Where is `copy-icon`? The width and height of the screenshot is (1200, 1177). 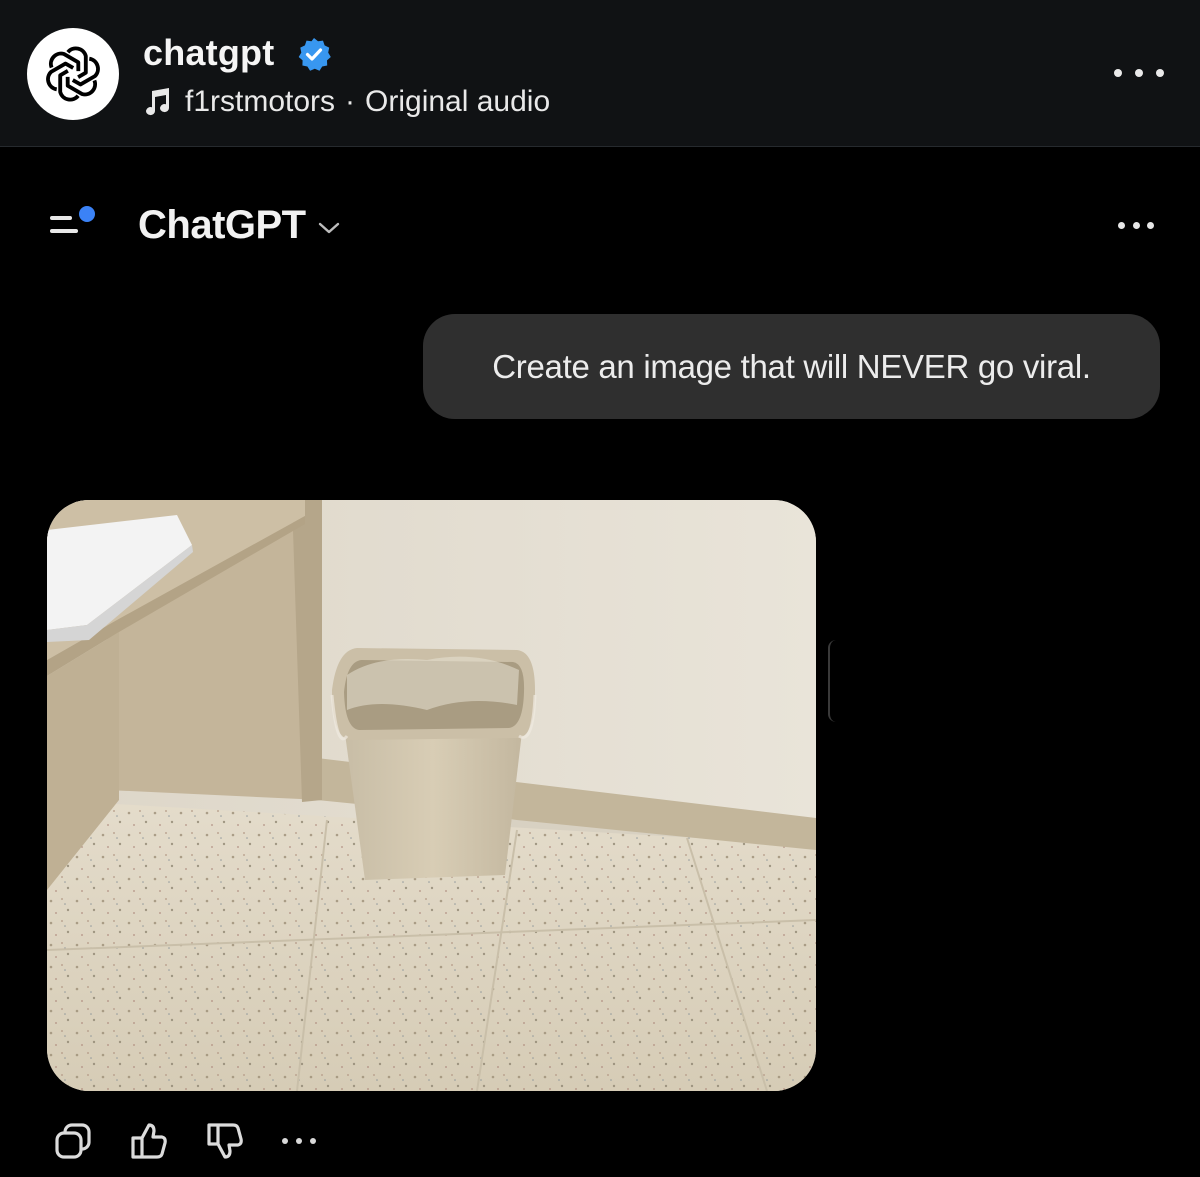
copy-icon is located at coordinates (73, 1141).